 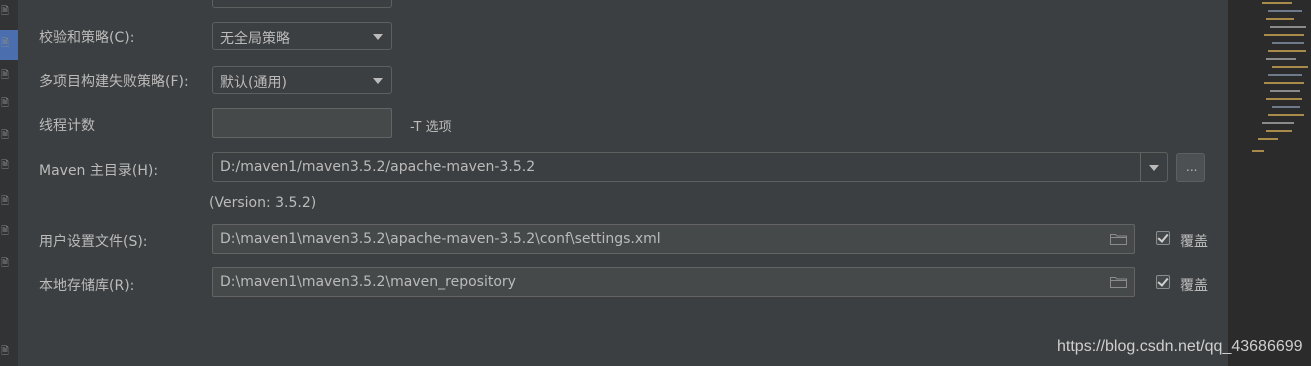 I want to click on local-repo-override-checkbox, so click(x=1163, y=282).